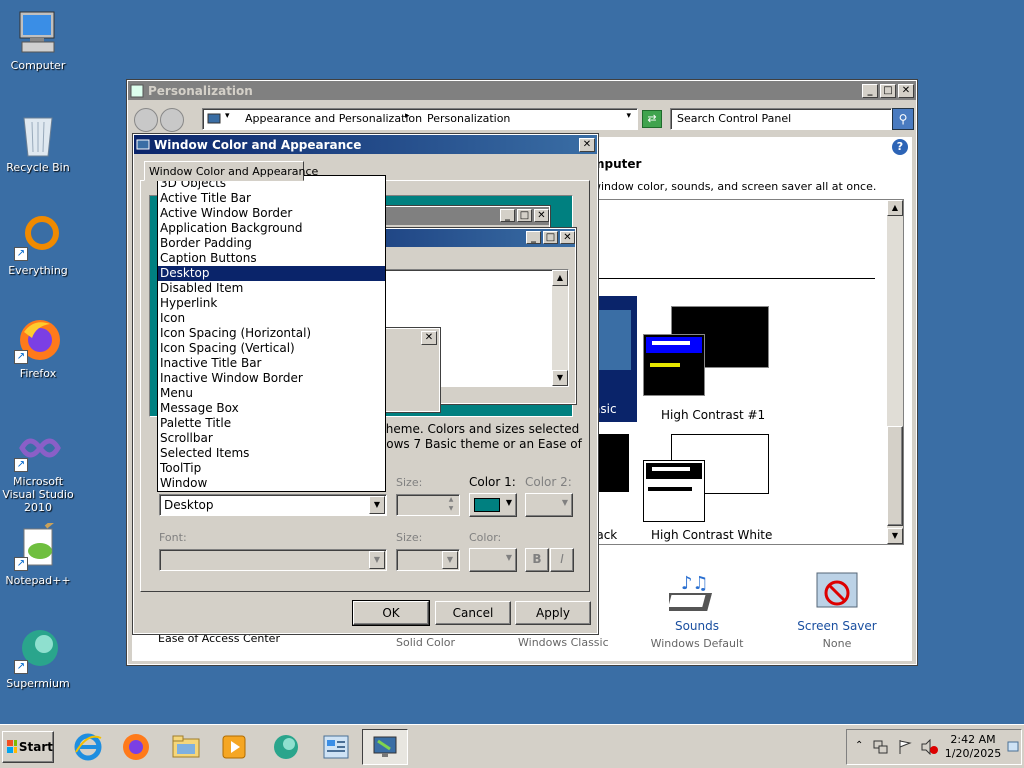 Image resolution: width=1024 pixels, height=768 pixels. Describe the element at coordinates (271, 378) in the screenshot. I see `dropdown-option: Inactive Window Border` at that location.